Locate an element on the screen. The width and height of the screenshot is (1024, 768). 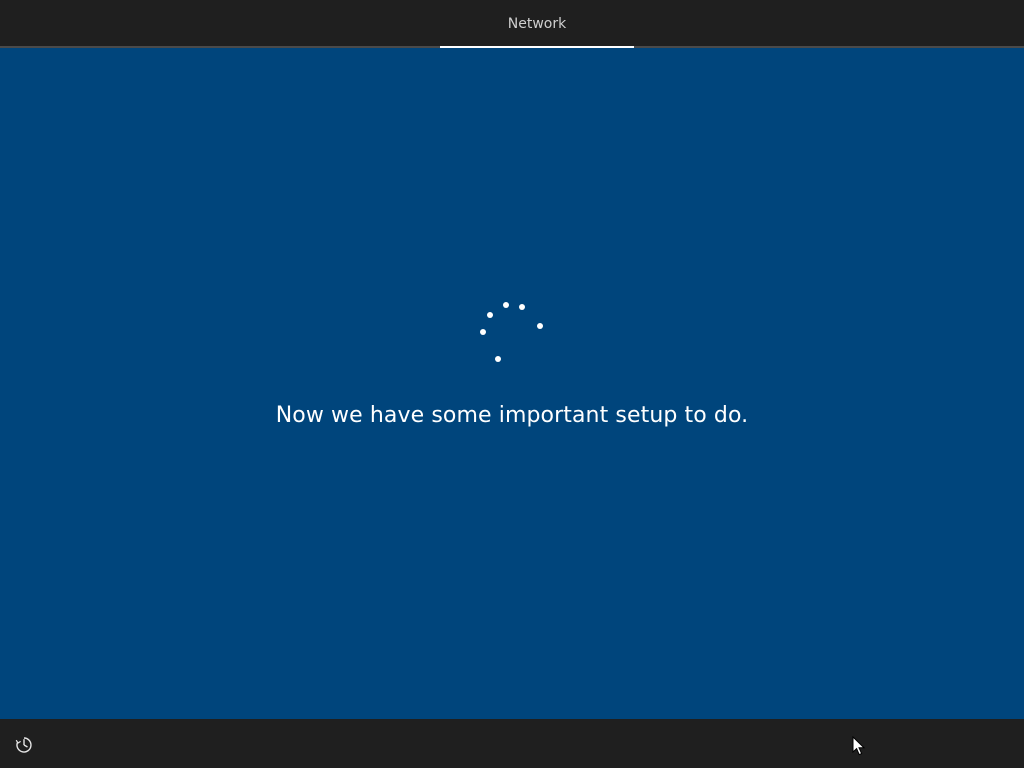
ease-of-access-icon is located at coordinates (23, 745).